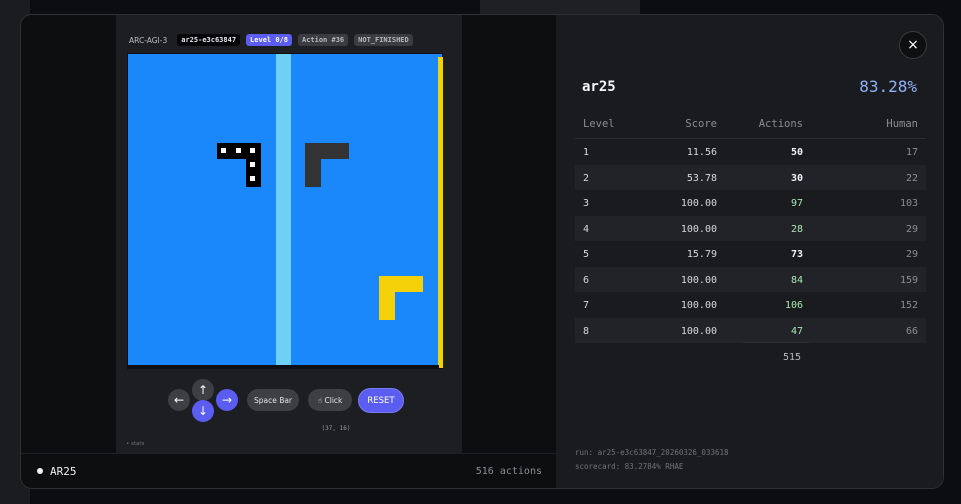 This screenshot has height=504, width=961. I want to click on canvas-bottom-edge, so click(283, 367).